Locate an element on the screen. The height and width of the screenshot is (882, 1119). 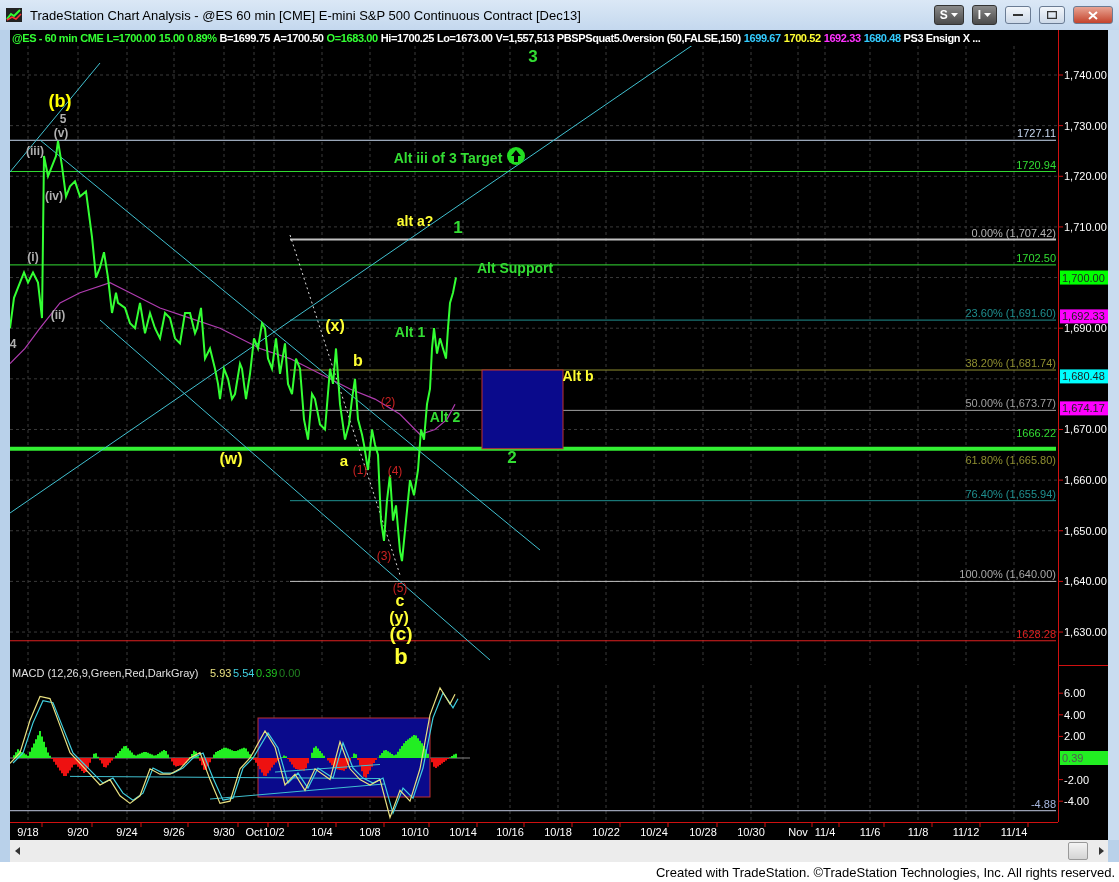
status-text: 1699.67 is located at coordinates (762, 38).